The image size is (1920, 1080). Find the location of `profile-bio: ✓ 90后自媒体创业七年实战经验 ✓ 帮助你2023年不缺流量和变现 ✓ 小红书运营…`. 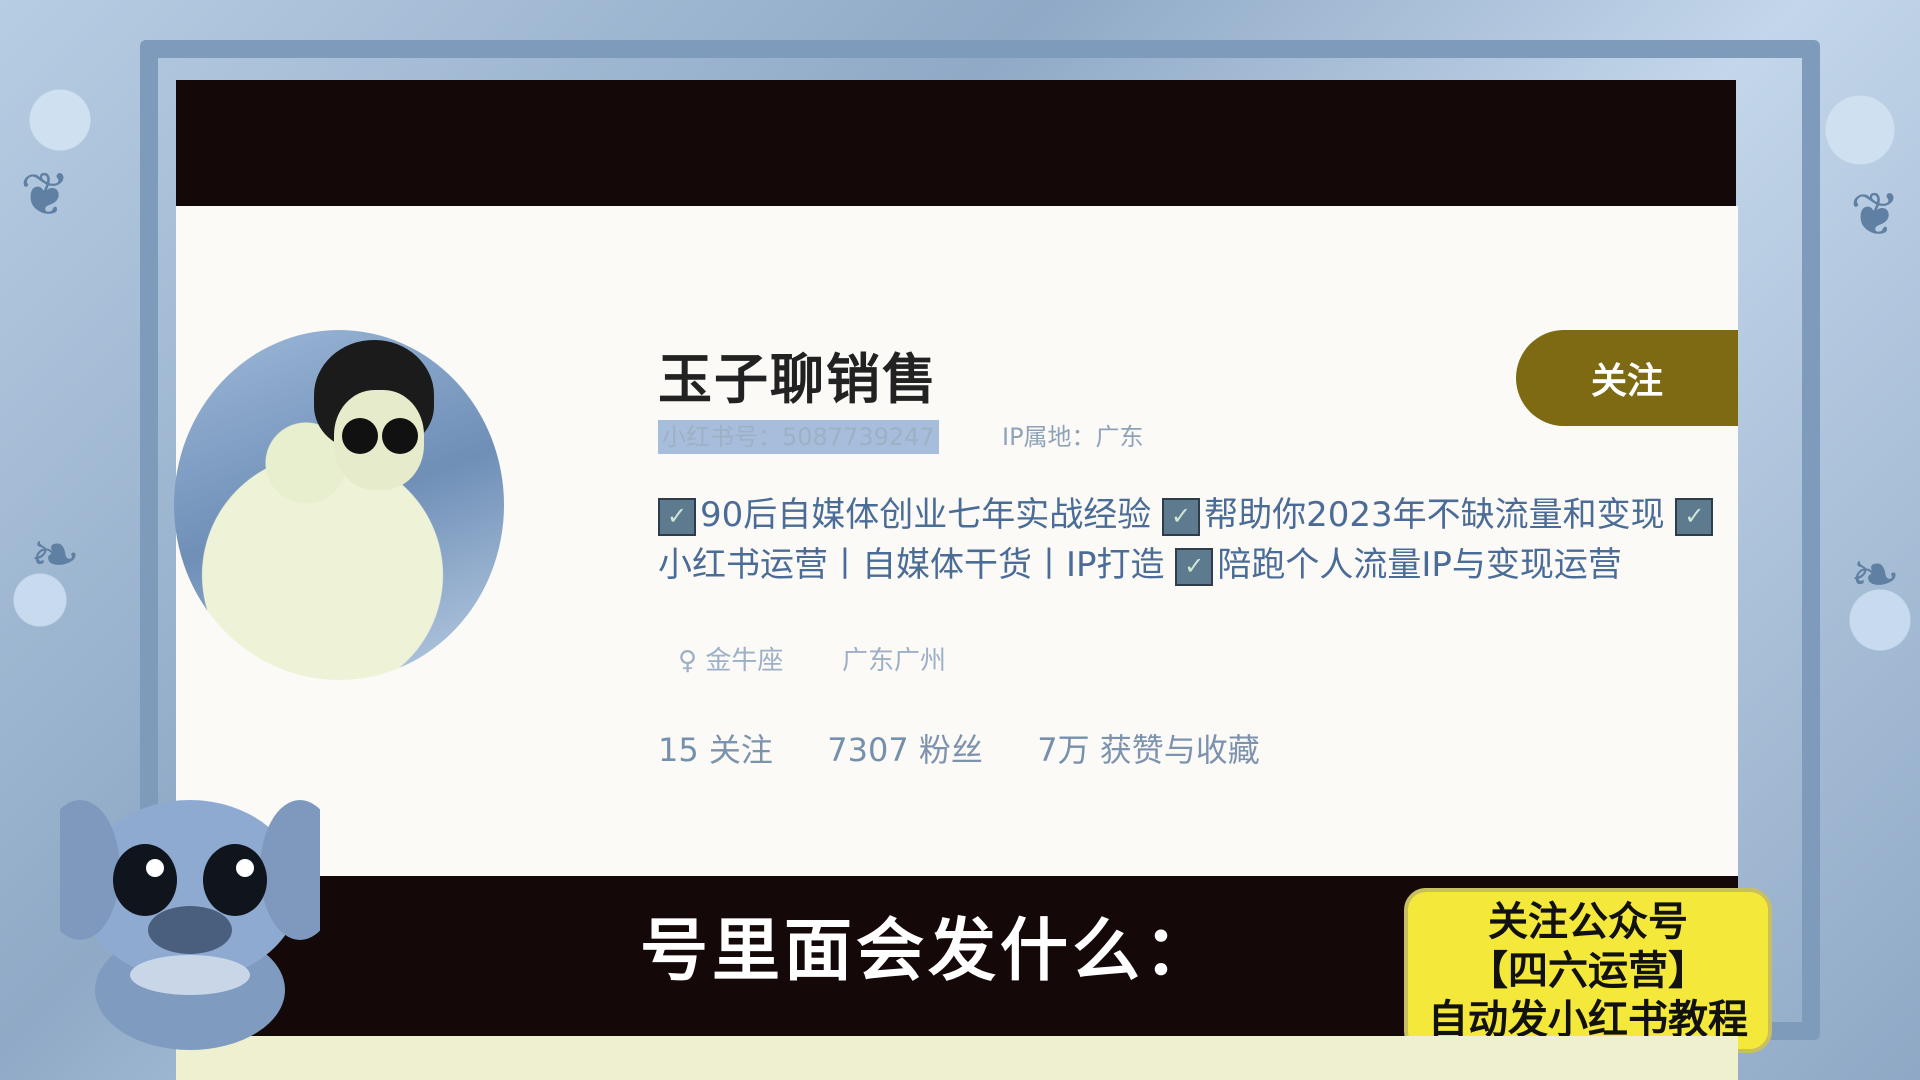

profile-bio: ✓ 90后自媒体创业七年实战经验 ✓ 帮助你2023年不缺流量和变现 ✓ 小红书运营… is located at coordinates (1188, 540).